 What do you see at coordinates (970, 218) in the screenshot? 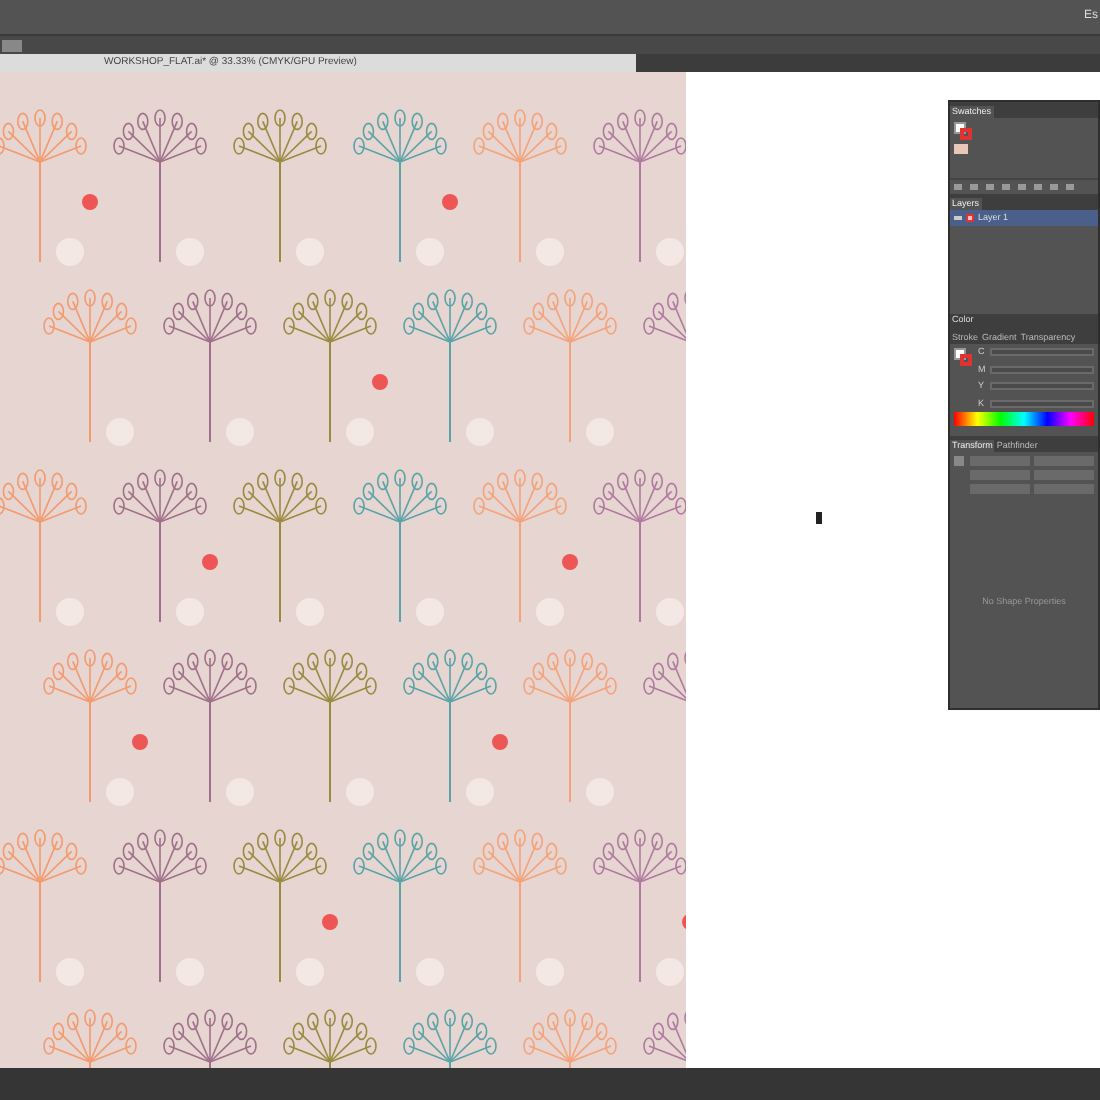
I see `layer-thumbnail-icon` at bounding box center [970, 218].